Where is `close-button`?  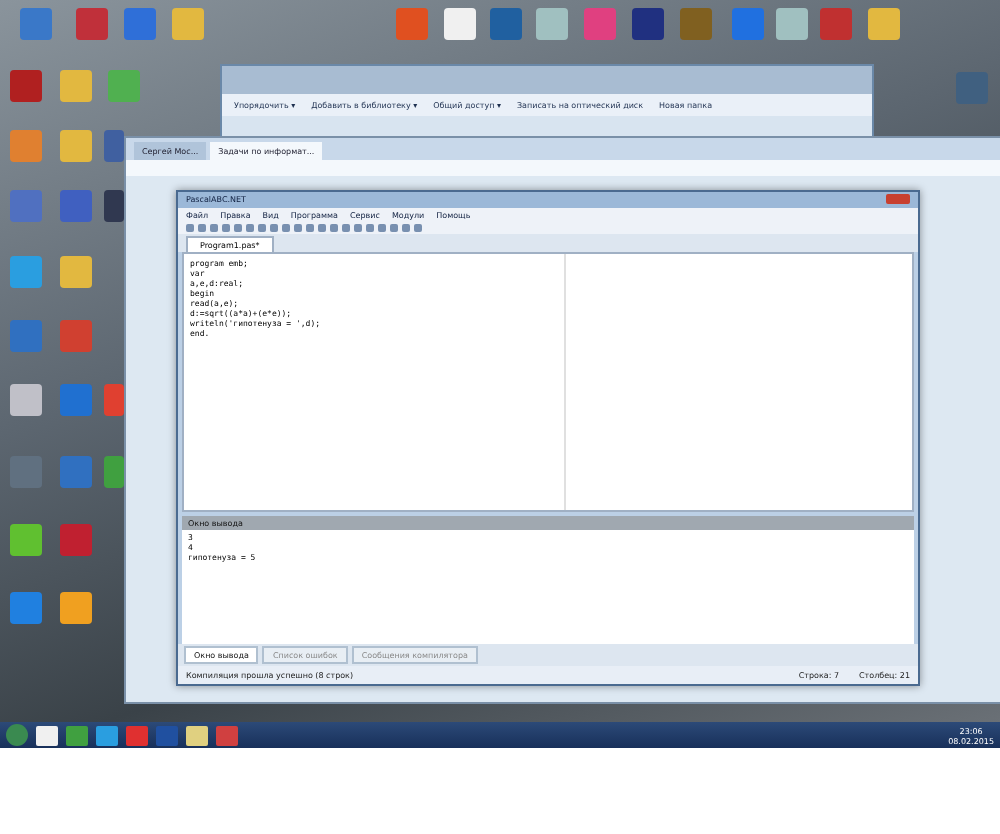 close-button is located at coordinates (898, 199).